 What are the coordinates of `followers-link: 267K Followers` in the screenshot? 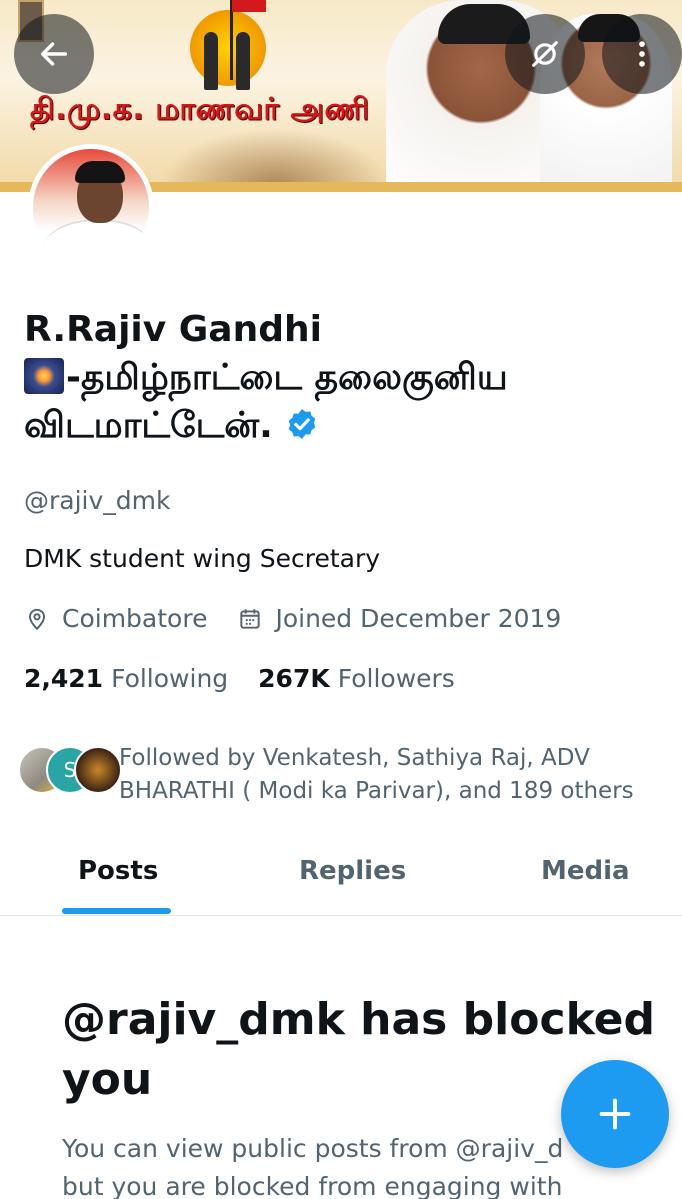 It's located at (356, 678).